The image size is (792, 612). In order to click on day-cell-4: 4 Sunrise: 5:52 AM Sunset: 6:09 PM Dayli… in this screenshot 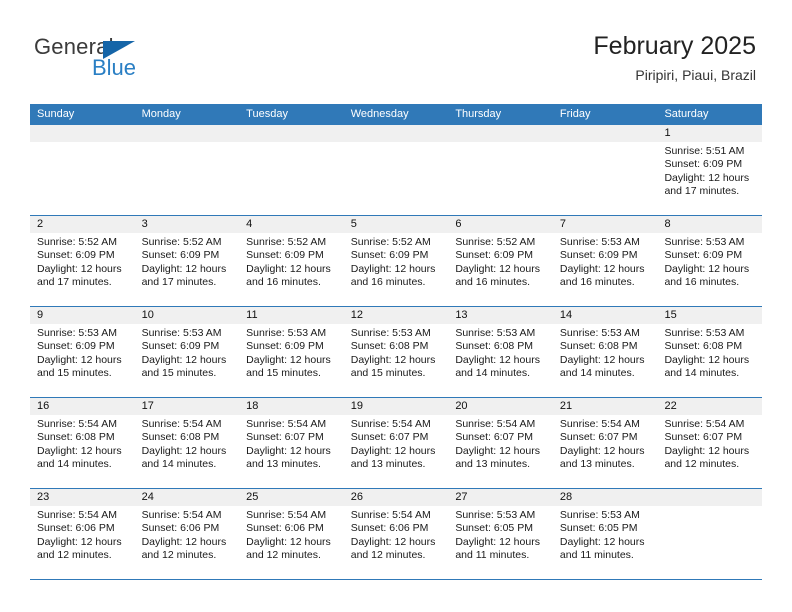, I will do `click(291, 261)`.